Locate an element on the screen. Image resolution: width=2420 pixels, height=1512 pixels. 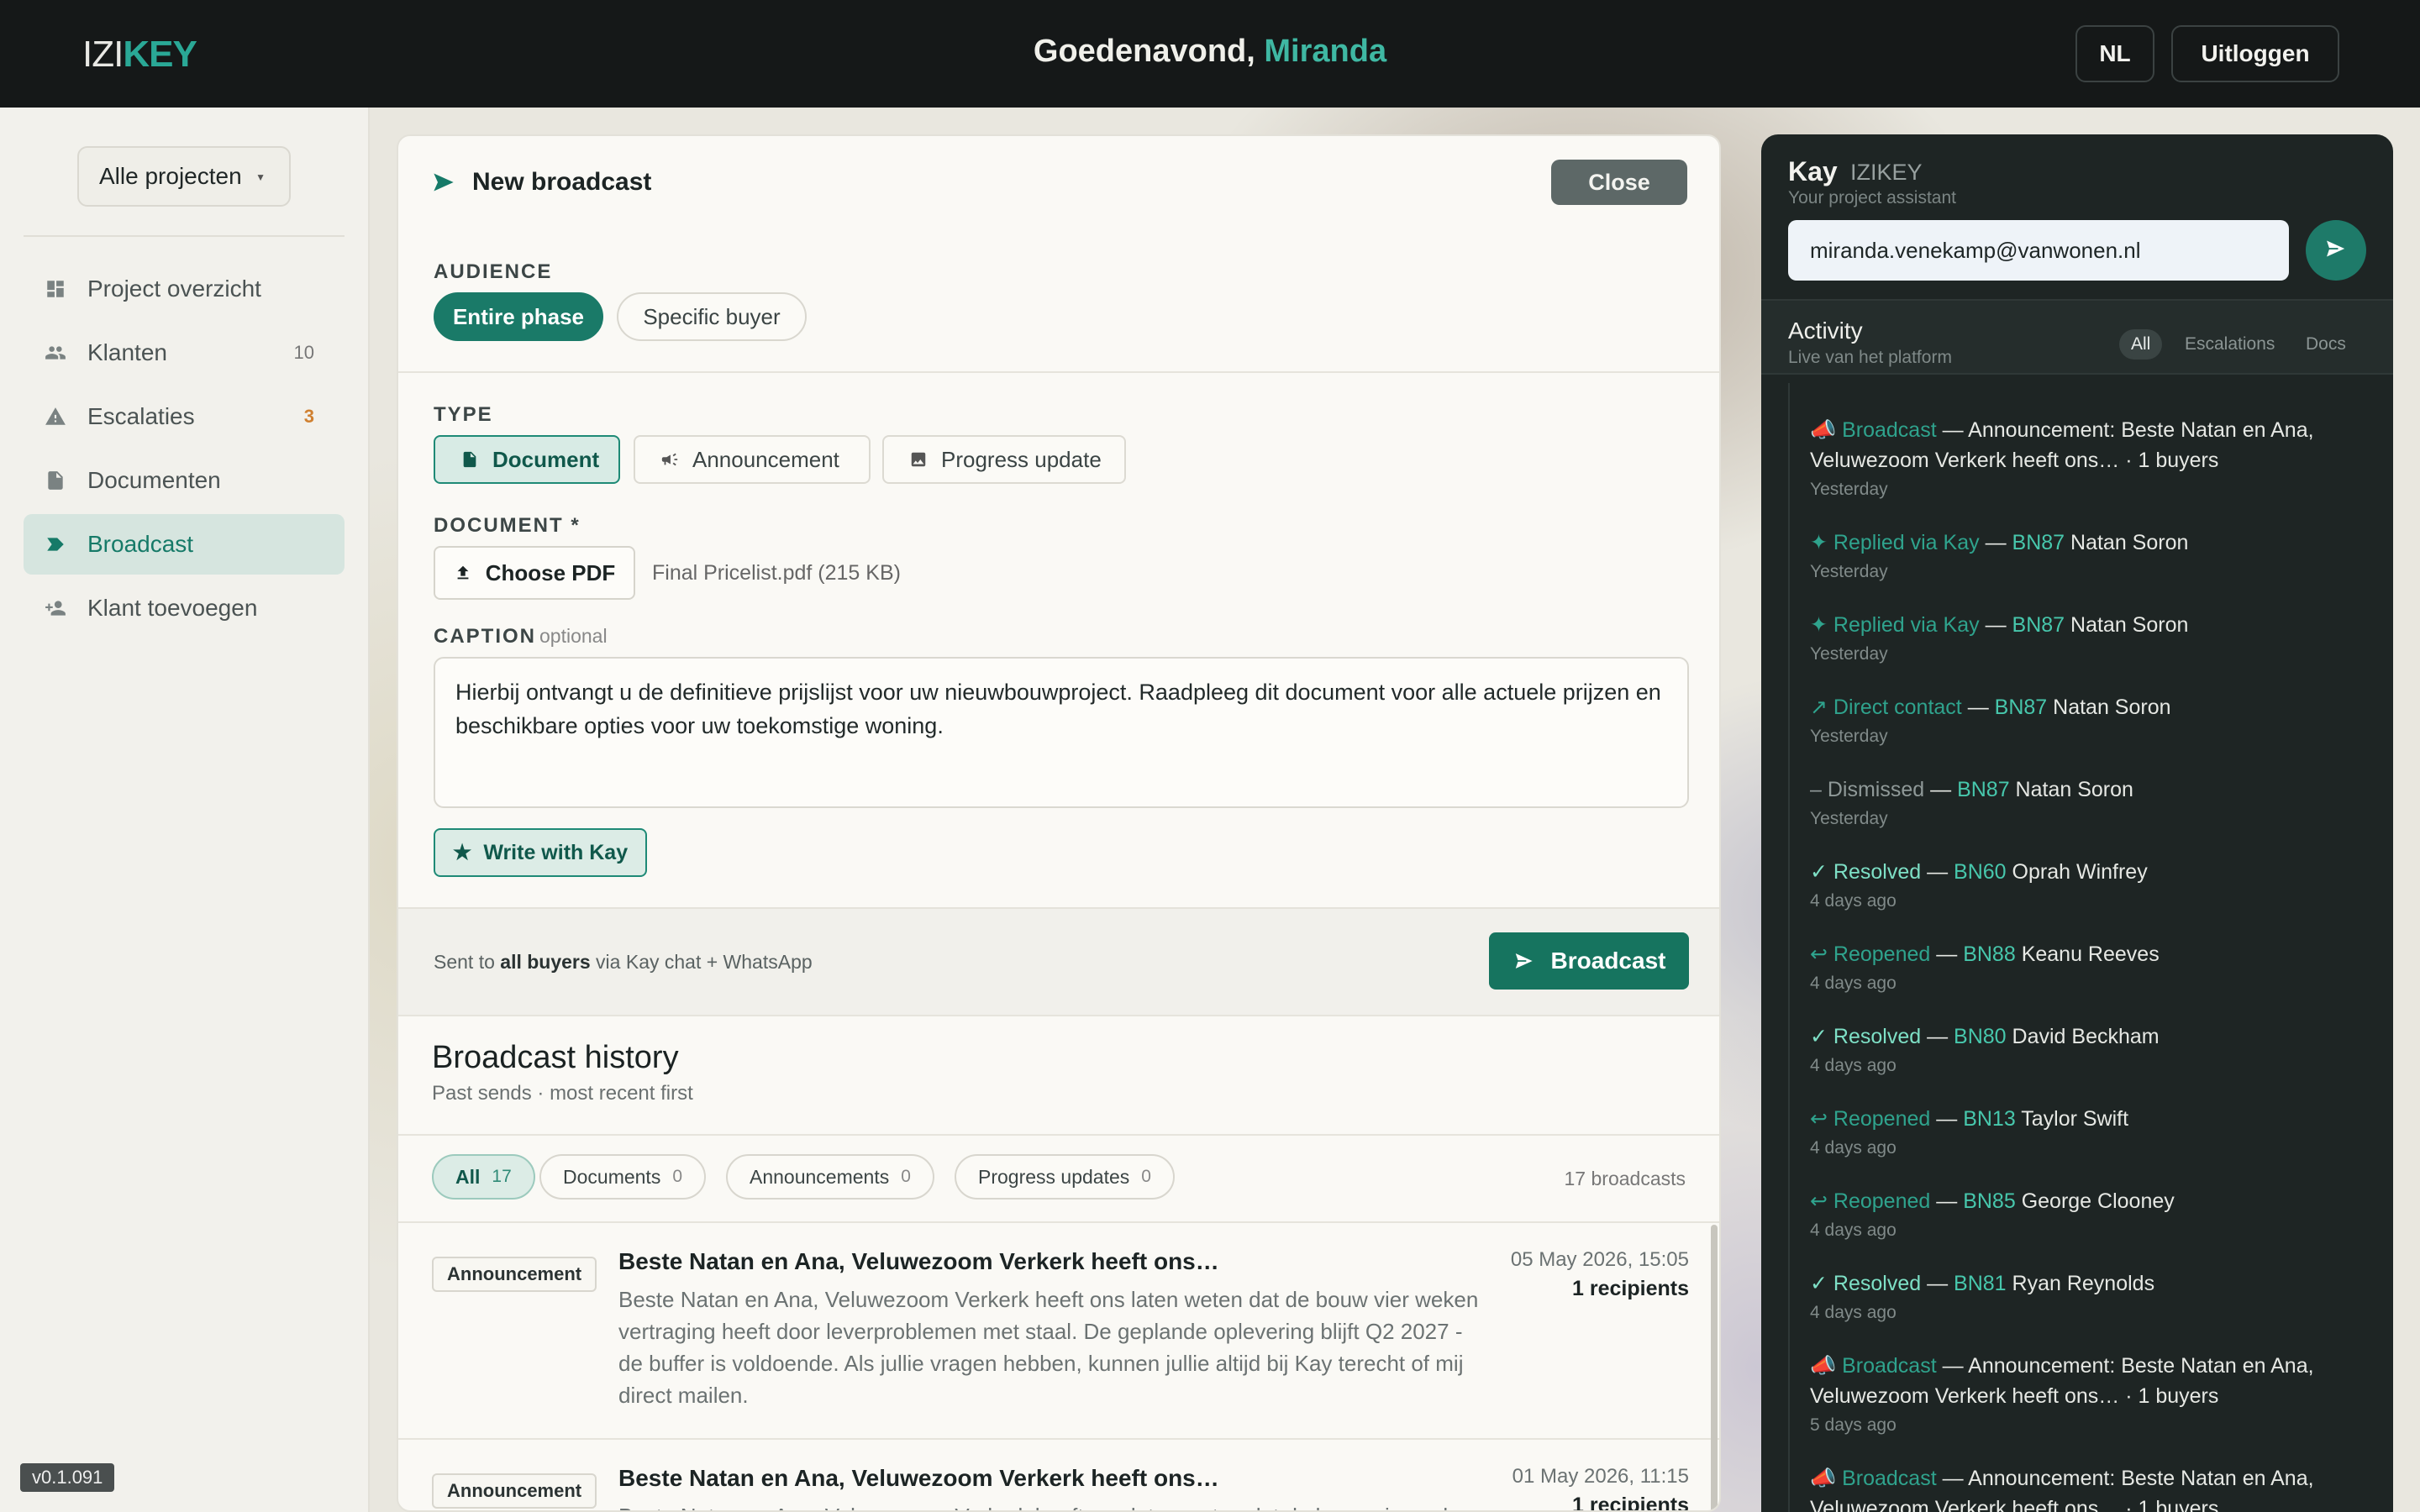
assistant-send-button is located at coordinates (2336, 250).